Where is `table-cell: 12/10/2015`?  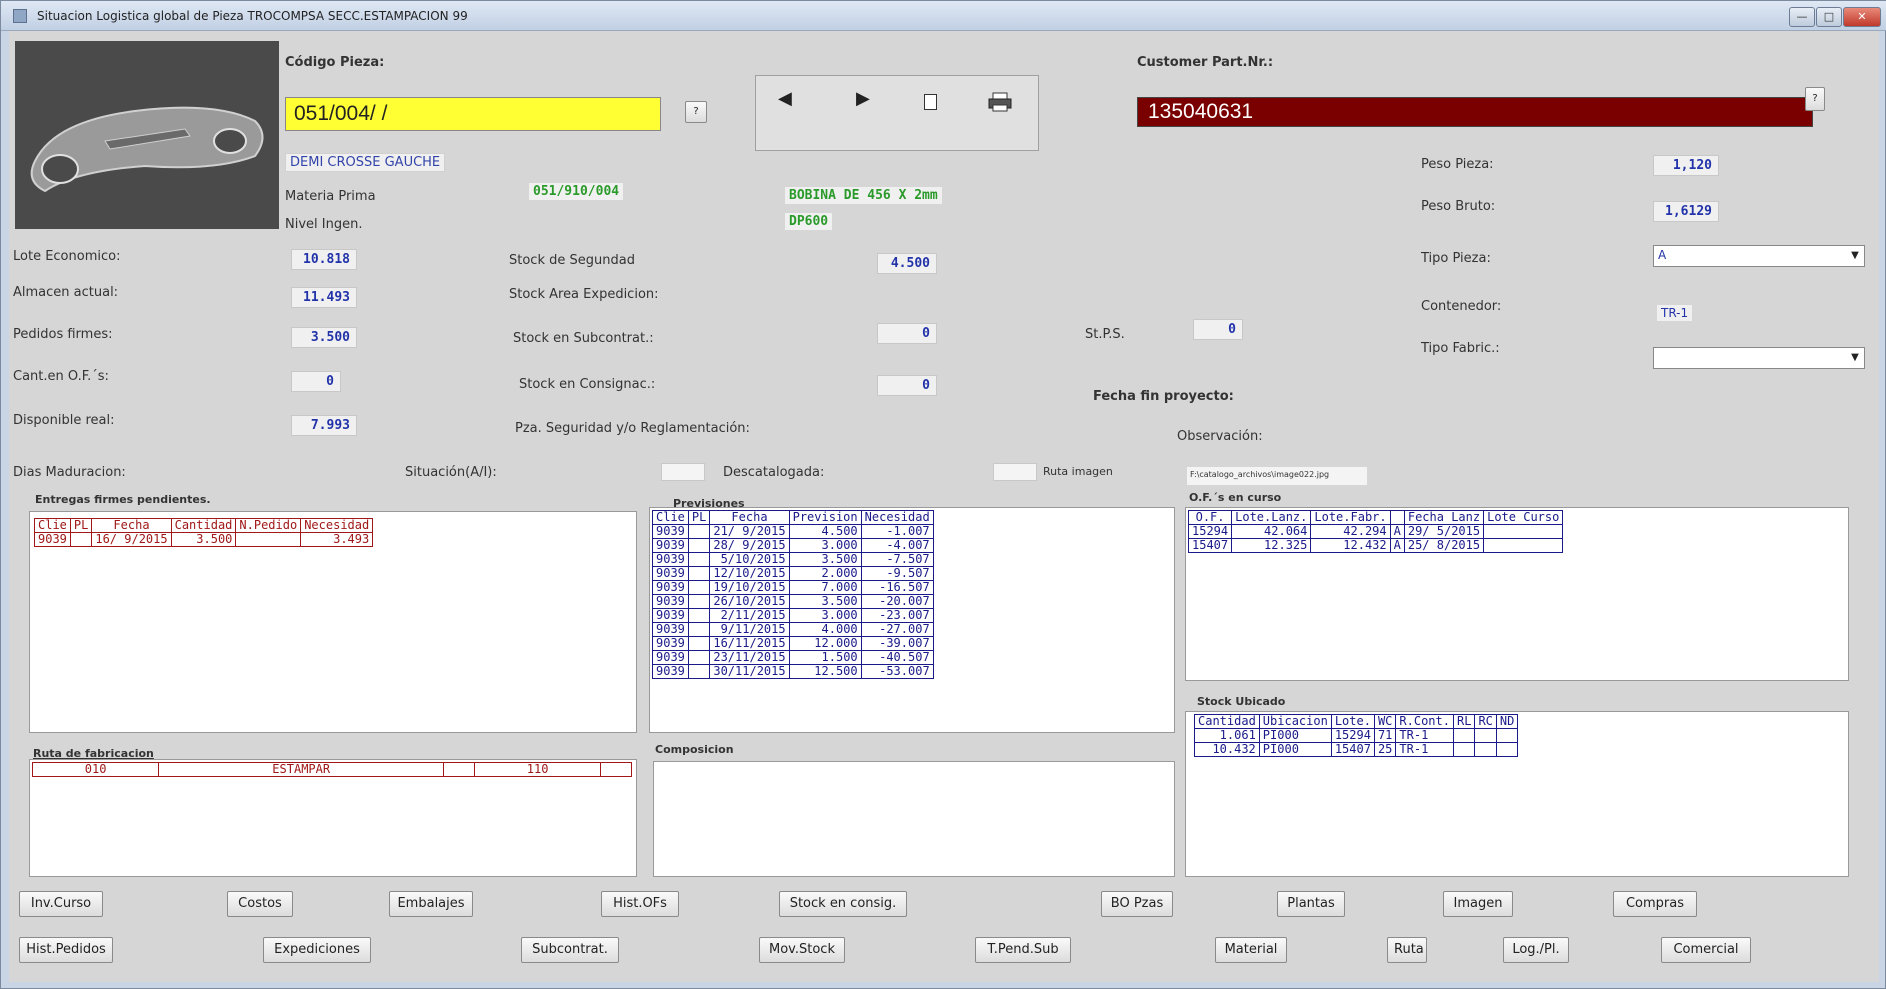
table-cell: 12/10/2015 is located at coordinates (749, 573).